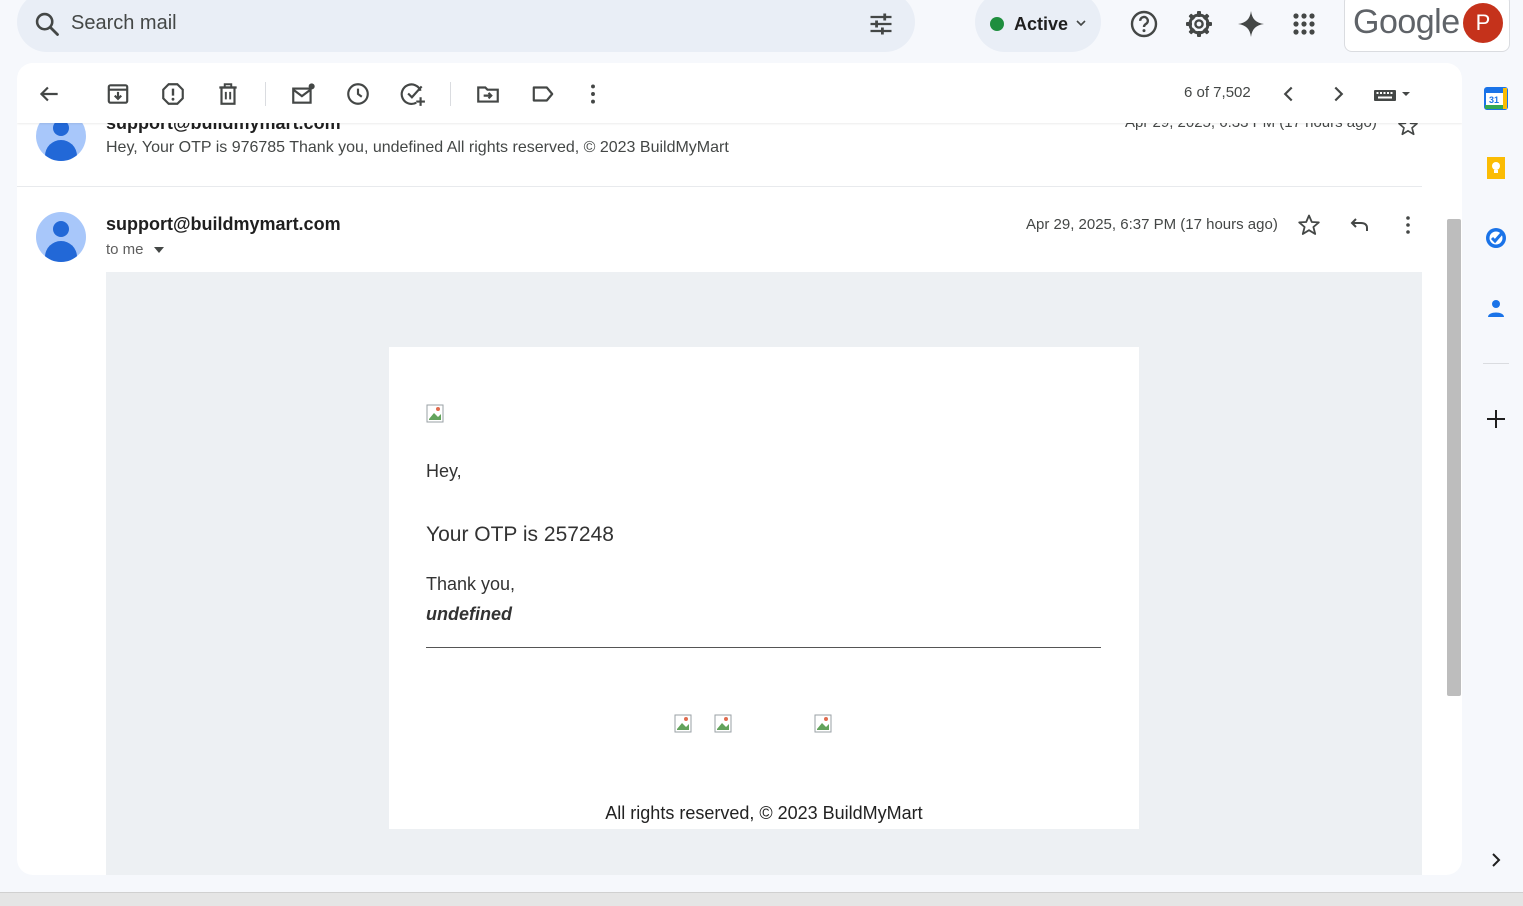 The height and width of the screenshot is (906, 1523). I want to click on calendar-icon: 31, so click(1496, 98).